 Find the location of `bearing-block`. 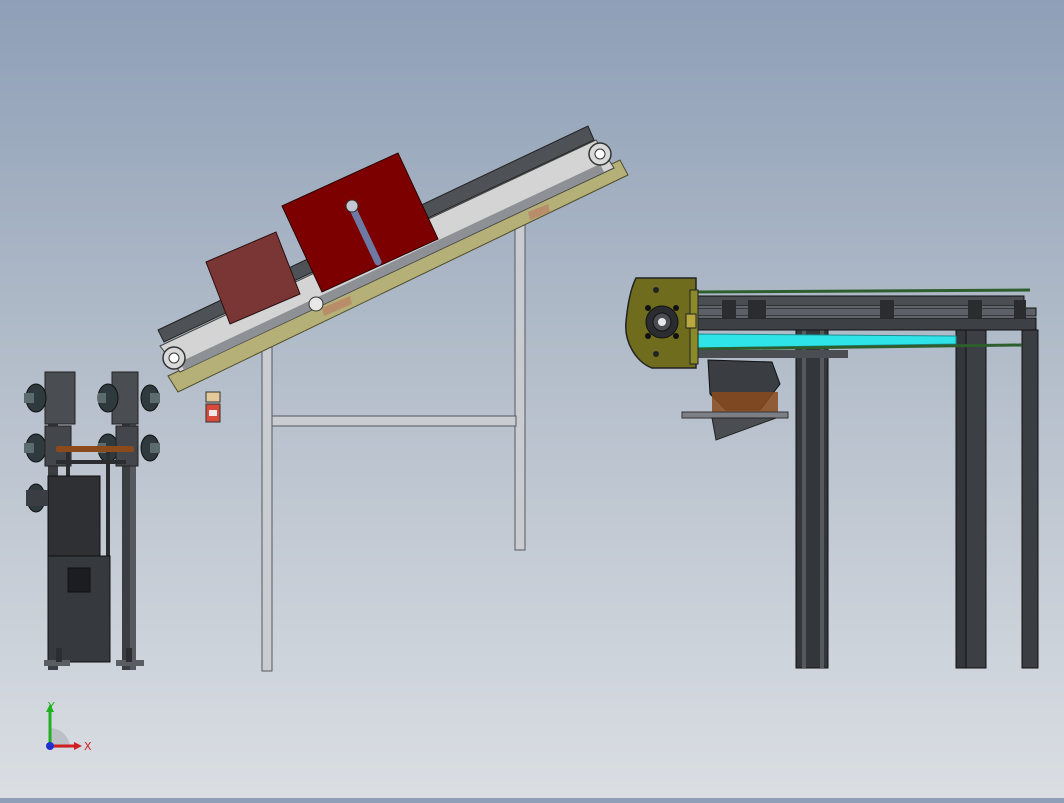

bearing-block is located at coordinates (60, 398).